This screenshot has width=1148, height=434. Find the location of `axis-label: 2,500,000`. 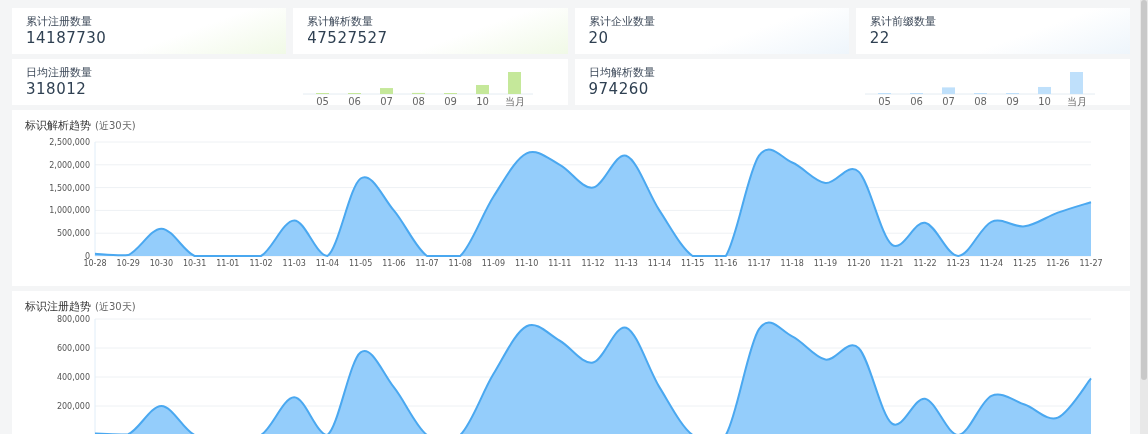

axis-label: 2,500,000 is located at coordinates (69, 142).